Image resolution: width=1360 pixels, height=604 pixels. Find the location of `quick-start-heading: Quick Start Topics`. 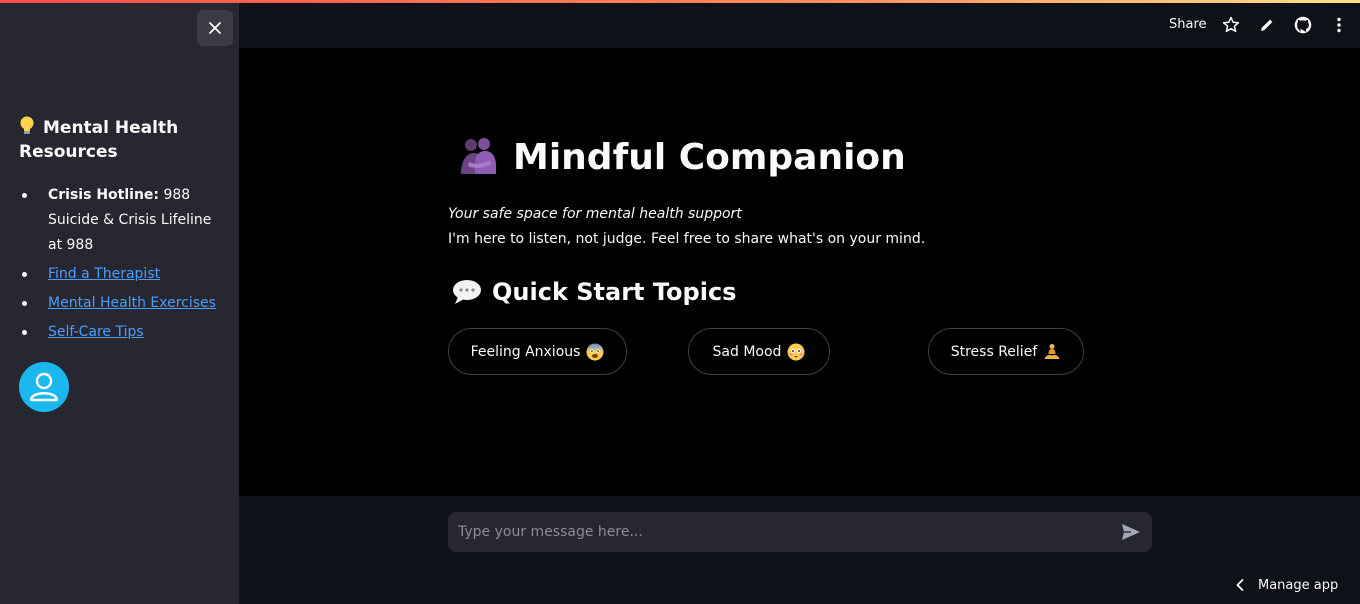

quick-start-heading: Quick Start Topics is located at coordinates (594, 292).